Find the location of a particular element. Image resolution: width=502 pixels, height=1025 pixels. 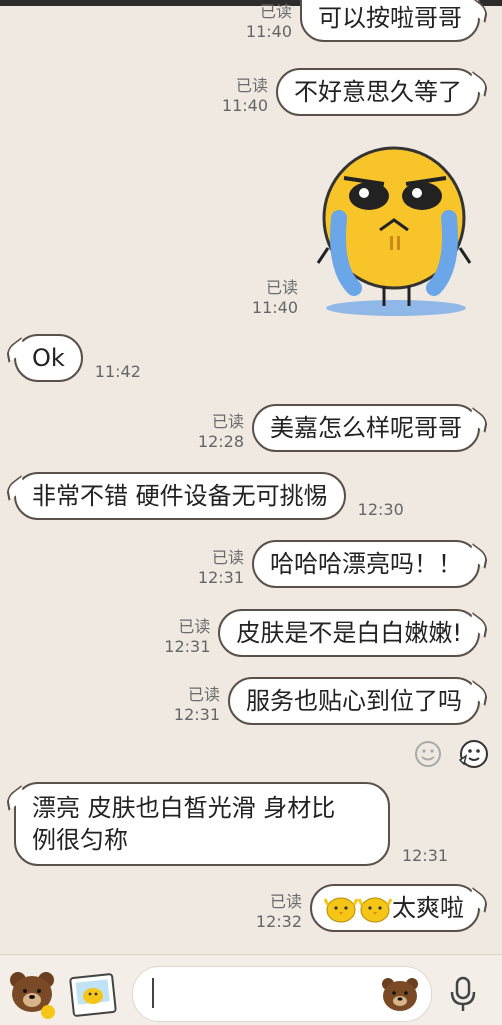

message-time: 12:28 is located at coordinates (220, 441).